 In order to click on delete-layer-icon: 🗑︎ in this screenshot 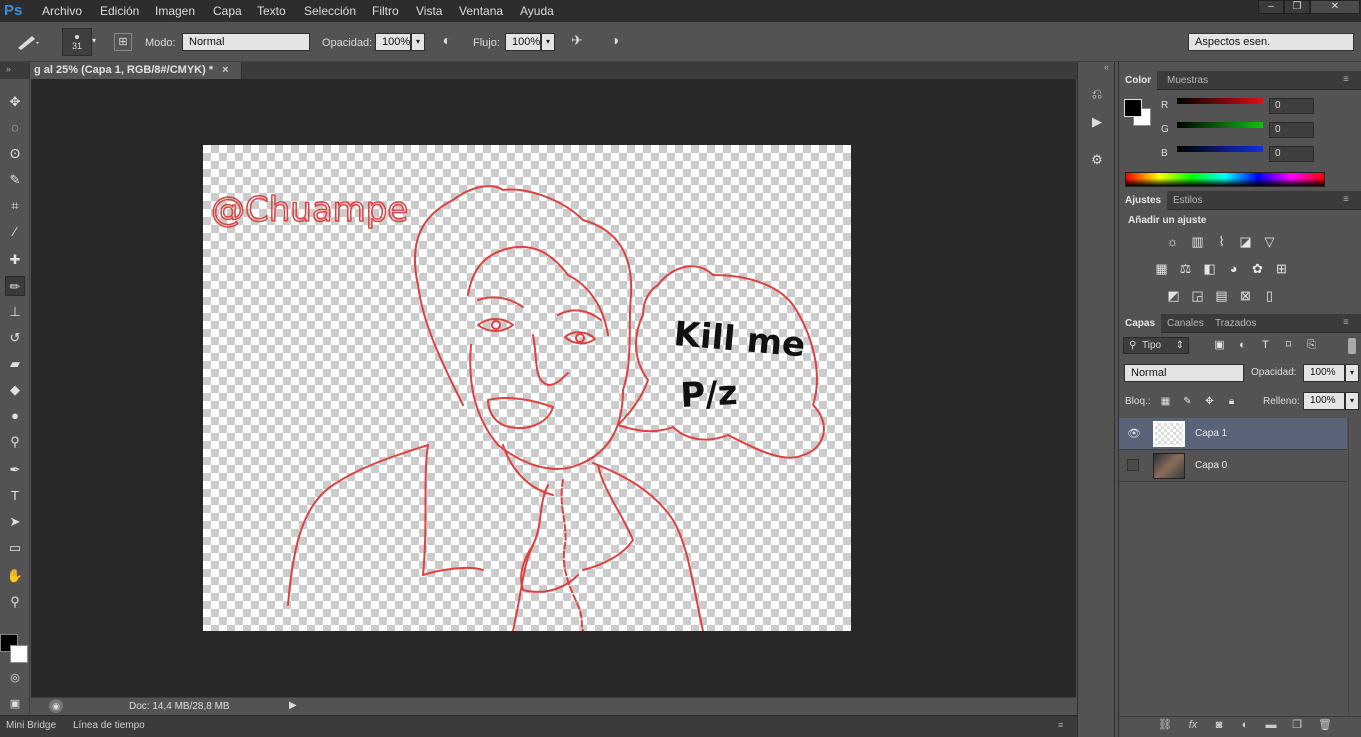, I will do `click(1325, 725)`.